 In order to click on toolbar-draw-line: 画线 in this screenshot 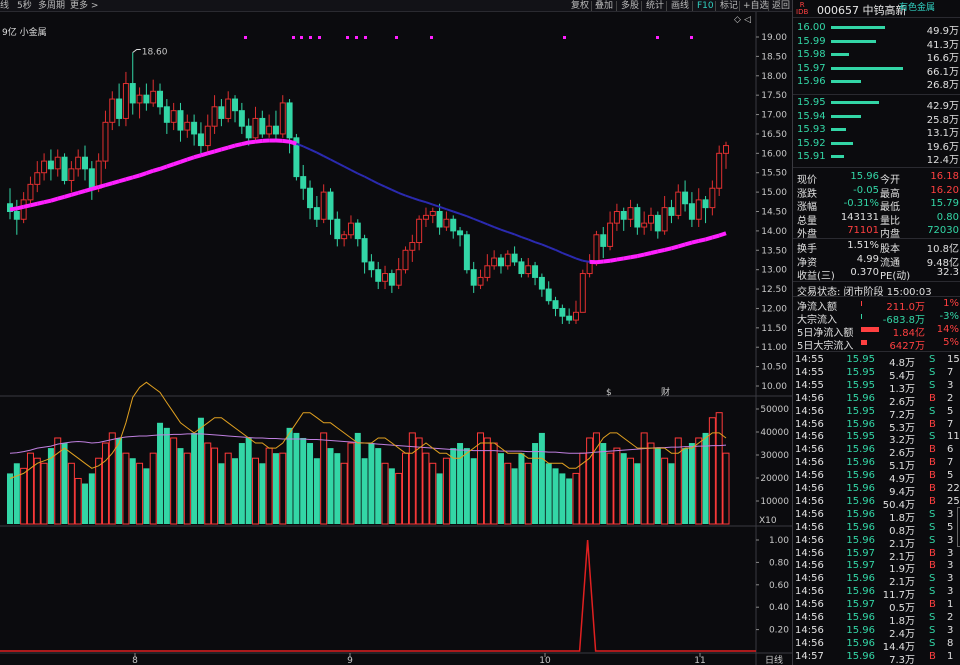, I will do `click(680, 6)`.